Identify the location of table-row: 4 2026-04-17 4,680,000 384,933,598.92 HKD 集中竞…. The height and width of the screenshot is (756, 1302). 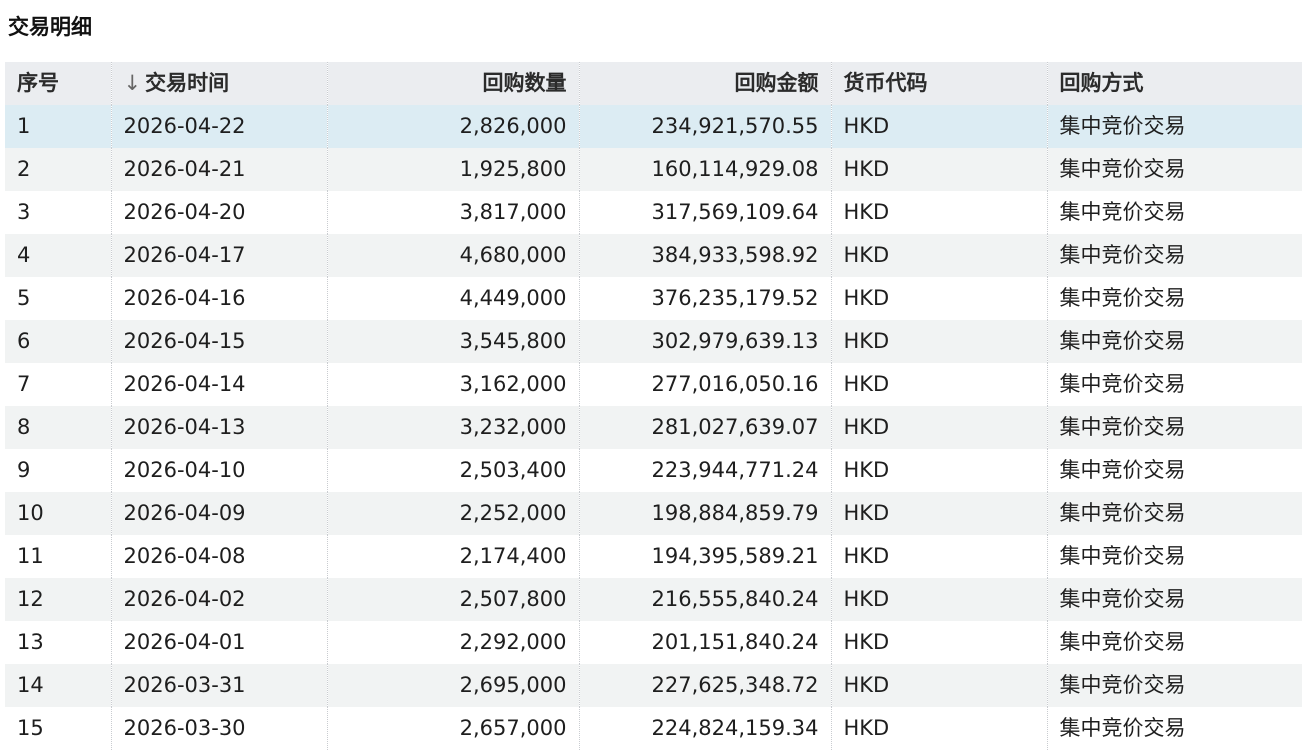
(653, 255).